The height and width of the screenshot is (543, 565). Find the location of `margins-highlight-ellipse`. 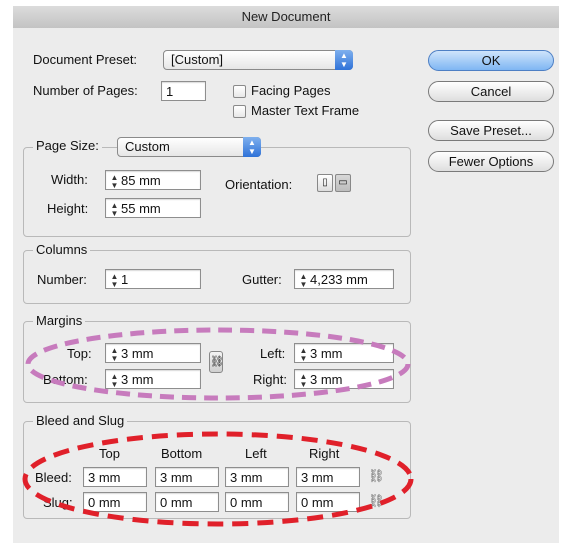

margins-highlight-ellipse is located at coordinates (218, 364).